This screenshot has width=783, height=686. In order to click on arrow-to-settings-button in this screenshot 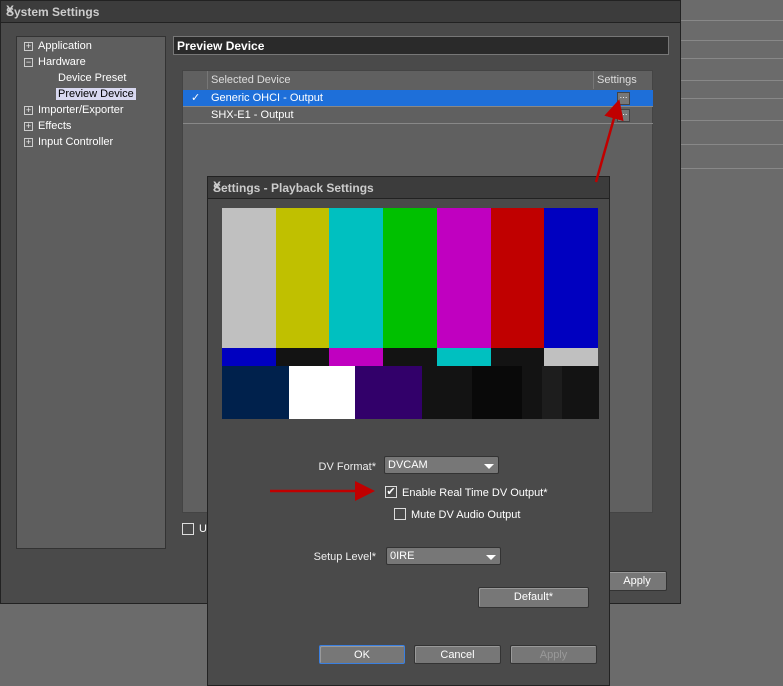, I will do `click(609, 141)`.